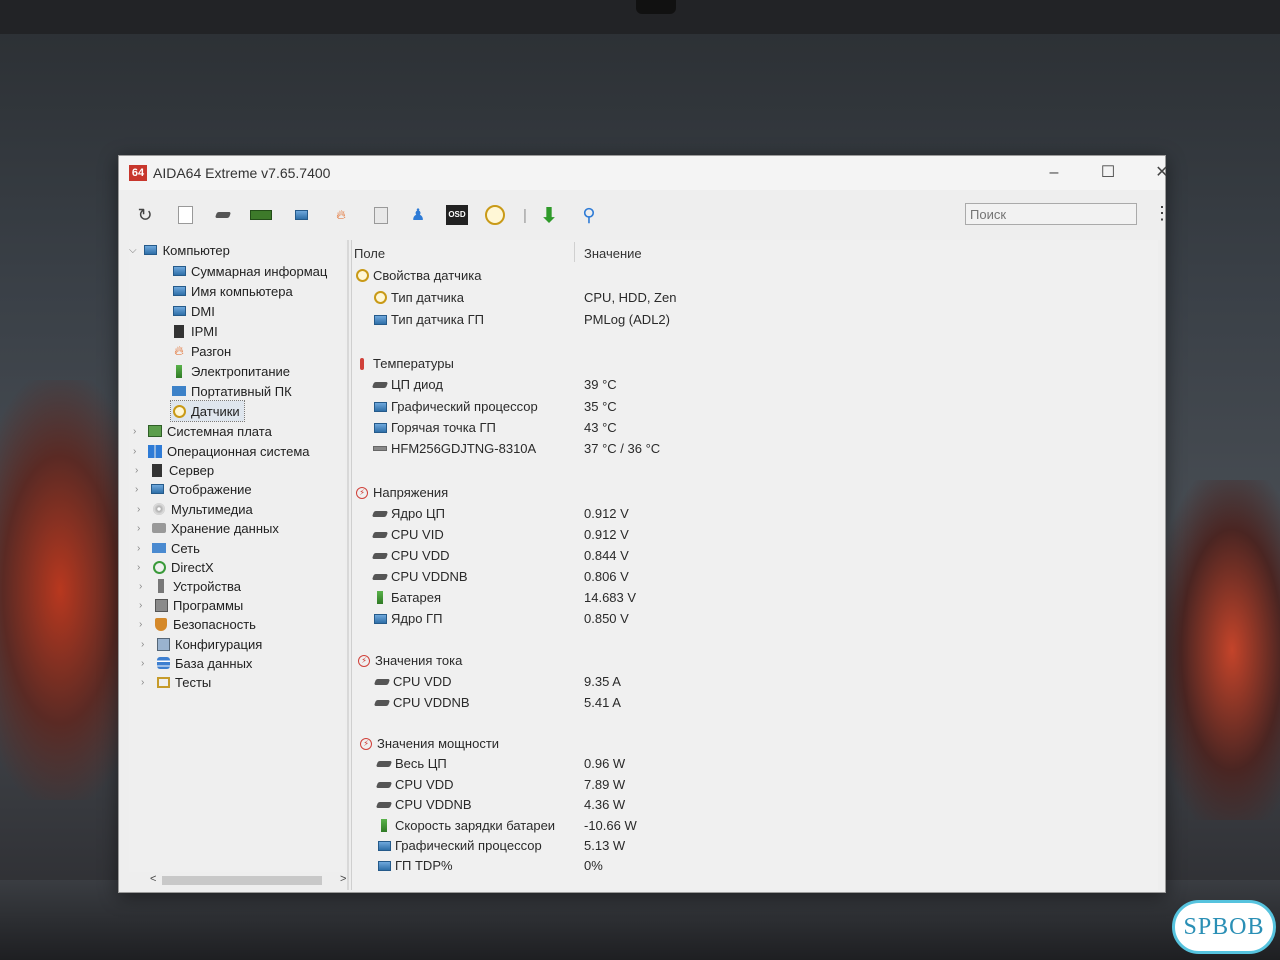  I want to click on programs-icon, so click(161, 605).